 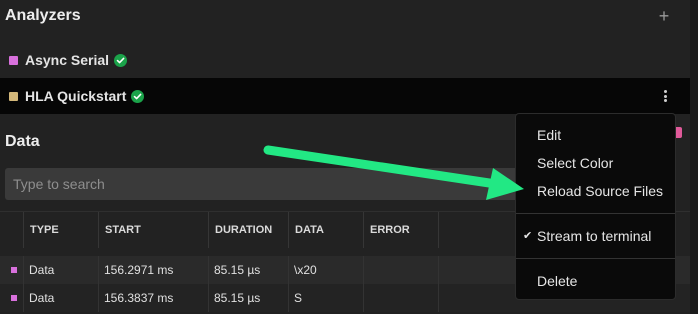 I want to click on analyzer-item-hla-quickstart: HLA Quickstart, so click(x=345, y=96).